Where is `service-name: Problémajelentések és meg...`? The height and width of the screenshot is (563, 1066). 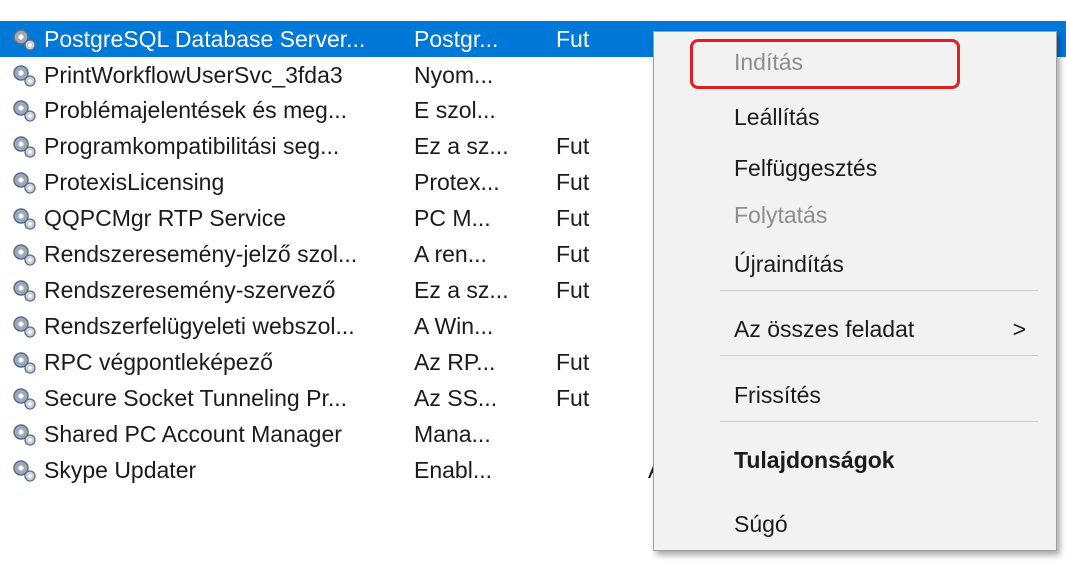
service-name: Problémajelentések és meg... is located at coordinates (195, 110).